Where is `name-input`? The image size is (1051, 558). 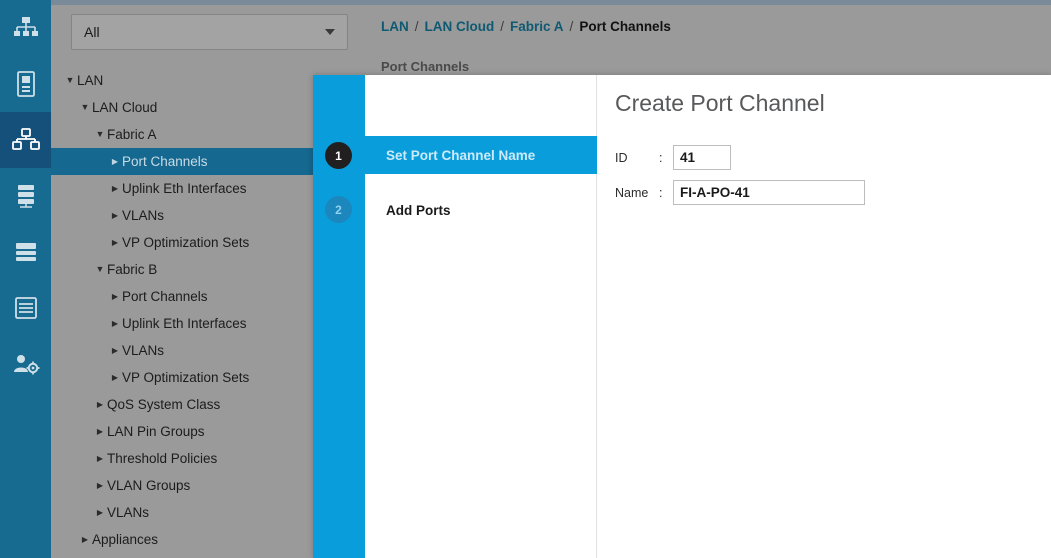
name-input is located at coordinates (769, 192).